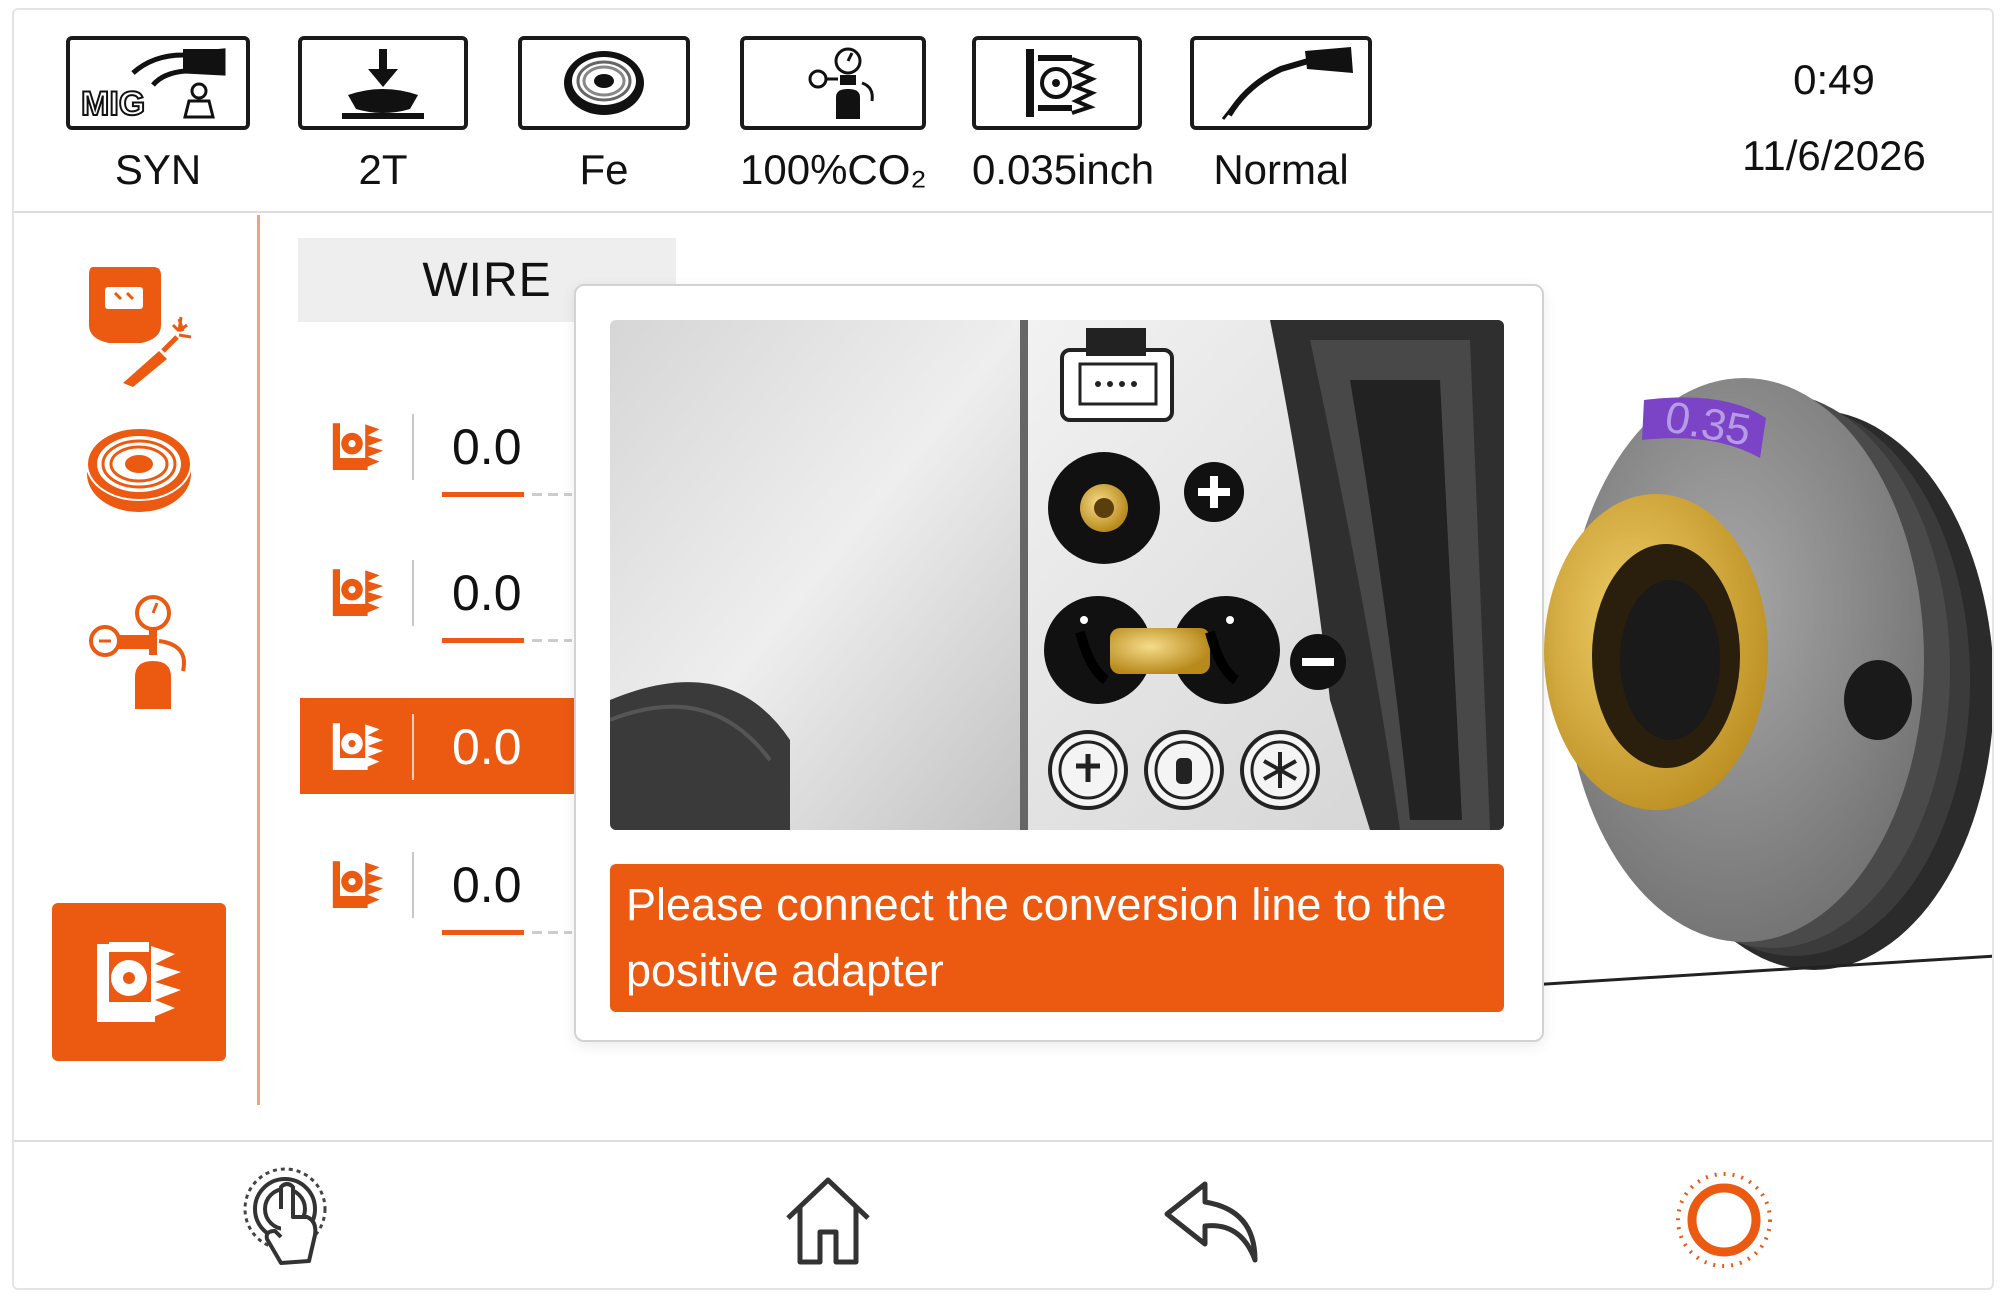 The height and width of the screenshot is (1298, 2006). I want to click on mode-trigger: 2T, so click(383, 115).